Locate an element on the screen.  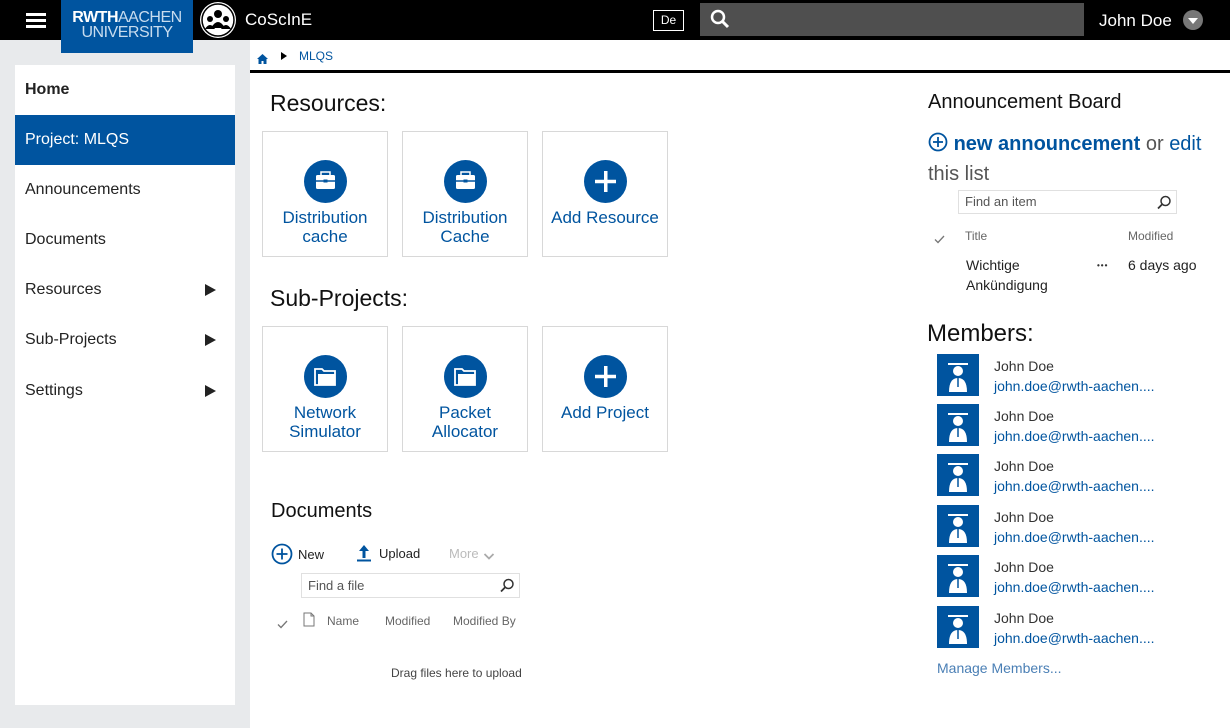
sidebar-item-label: Settings is located at coordinates (54, 390).